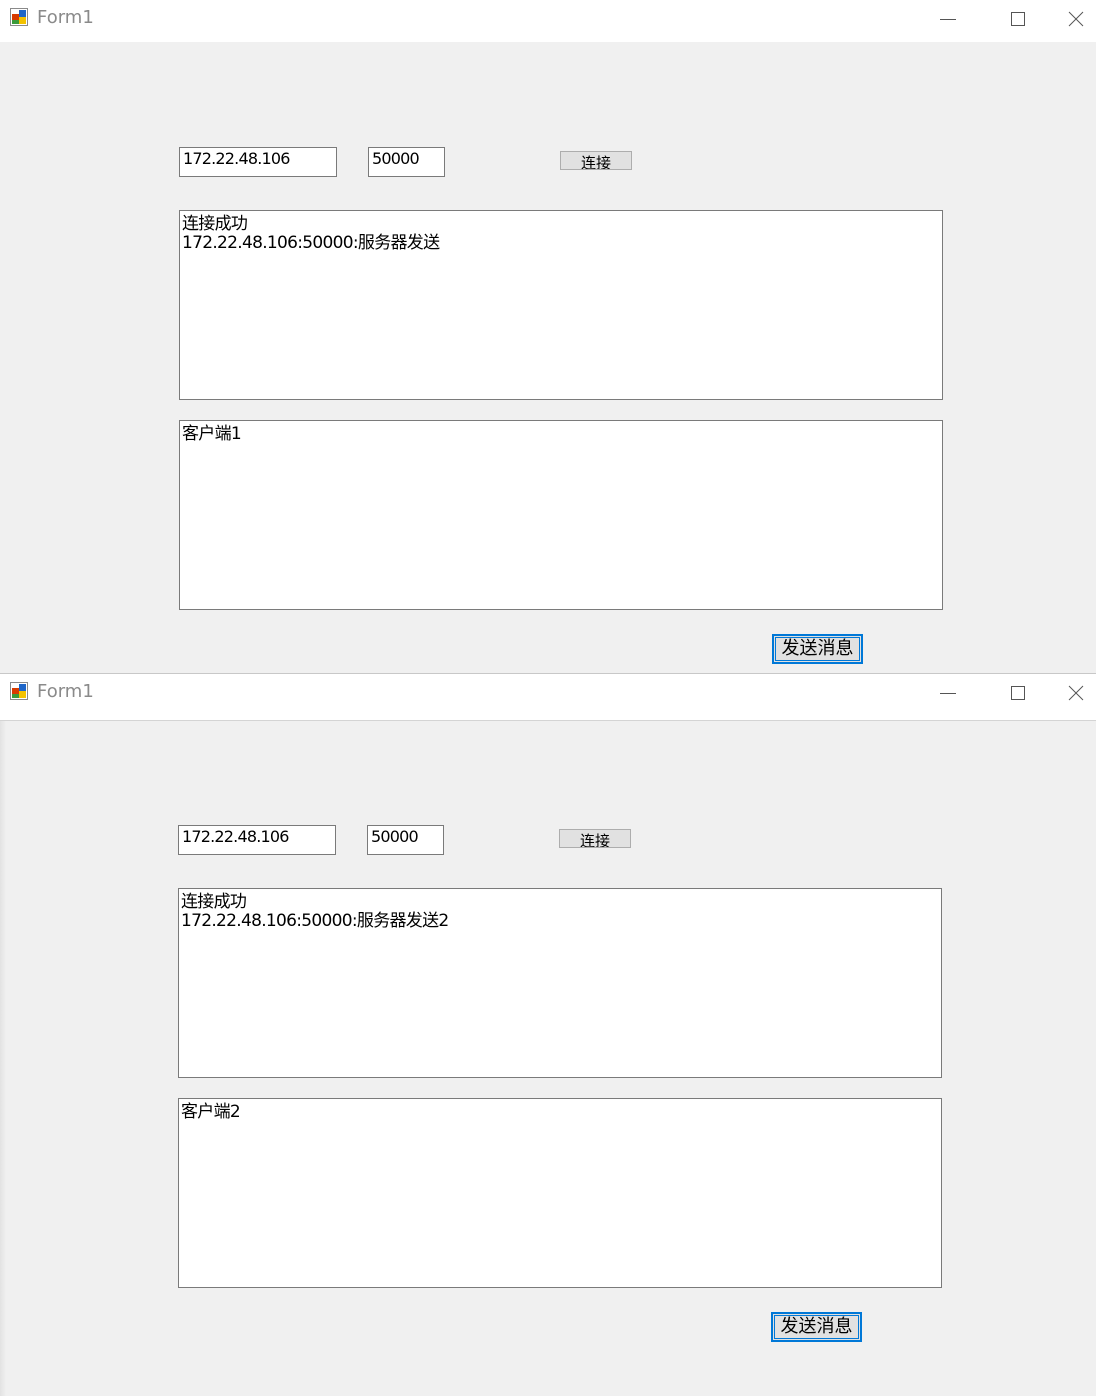 This screenshot has width=1096, height=1396. What do you see at coordinates (561, 305) in the screenshot?
I see `received-log-textbox: 连接成功 172.22.48.106:50000:服务器发送` at bounding box center [561, 305].